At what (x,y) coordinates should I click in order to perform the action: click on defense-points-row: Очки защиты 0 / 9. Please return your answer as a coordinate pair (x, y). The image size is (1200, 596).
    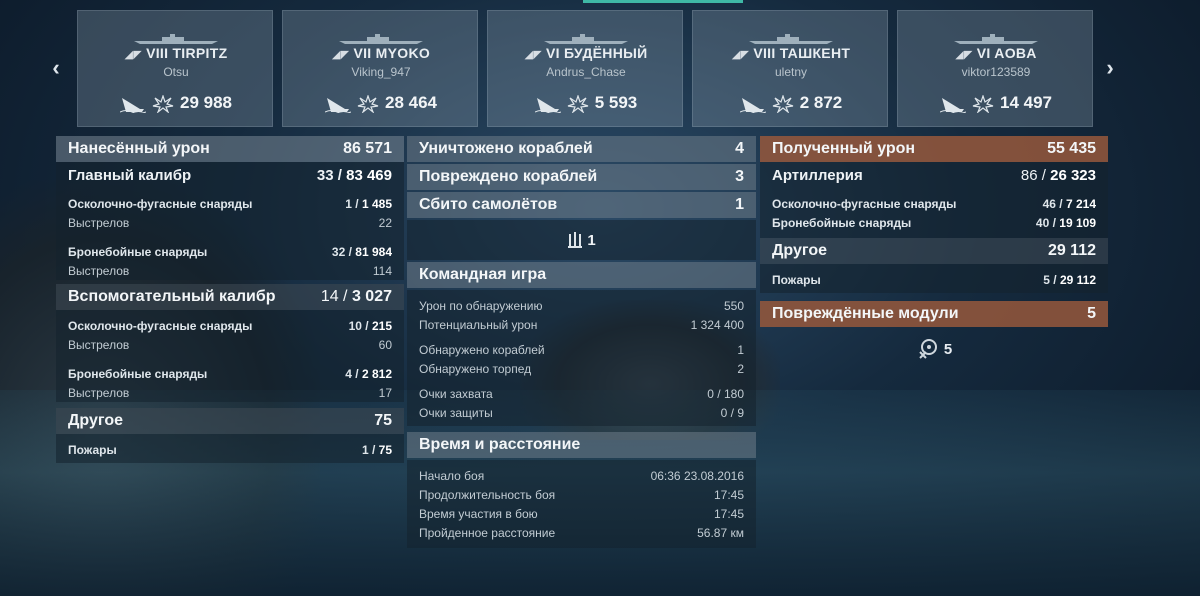
    Looking at the image, I should click on (581, 412).